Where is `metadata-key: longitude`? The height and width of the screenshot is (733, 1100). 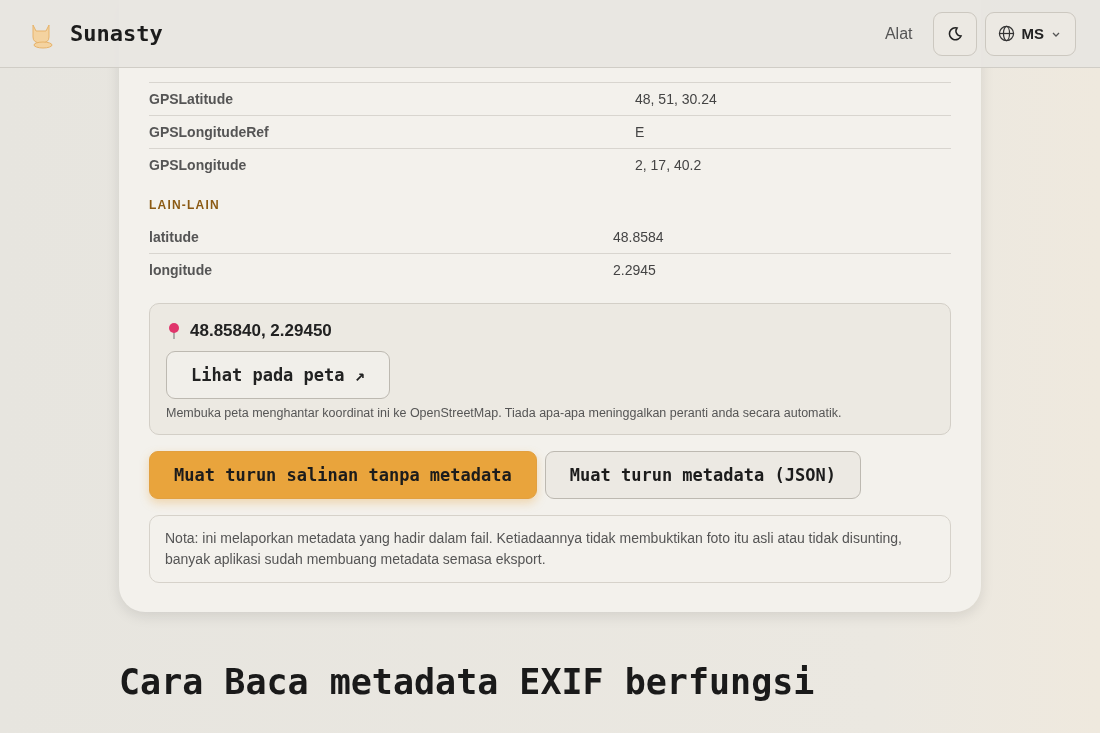
metadata-key: longitude is located at coordinates (381, 270).